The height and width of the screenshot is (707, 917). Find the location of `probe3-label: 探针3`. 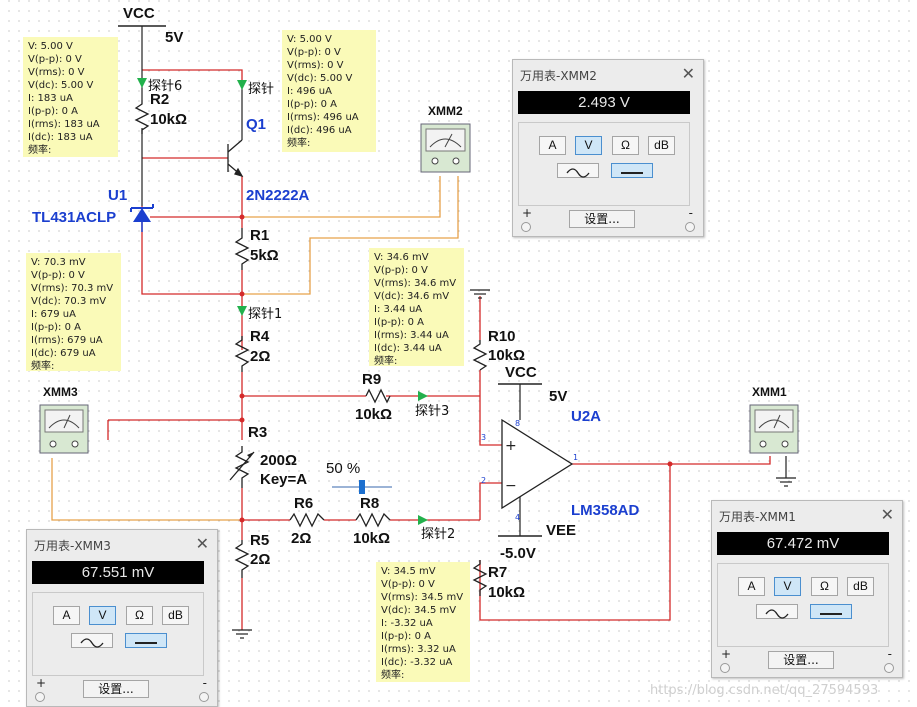

probe3-label: 探针3 is located at coordinates (432, 411).